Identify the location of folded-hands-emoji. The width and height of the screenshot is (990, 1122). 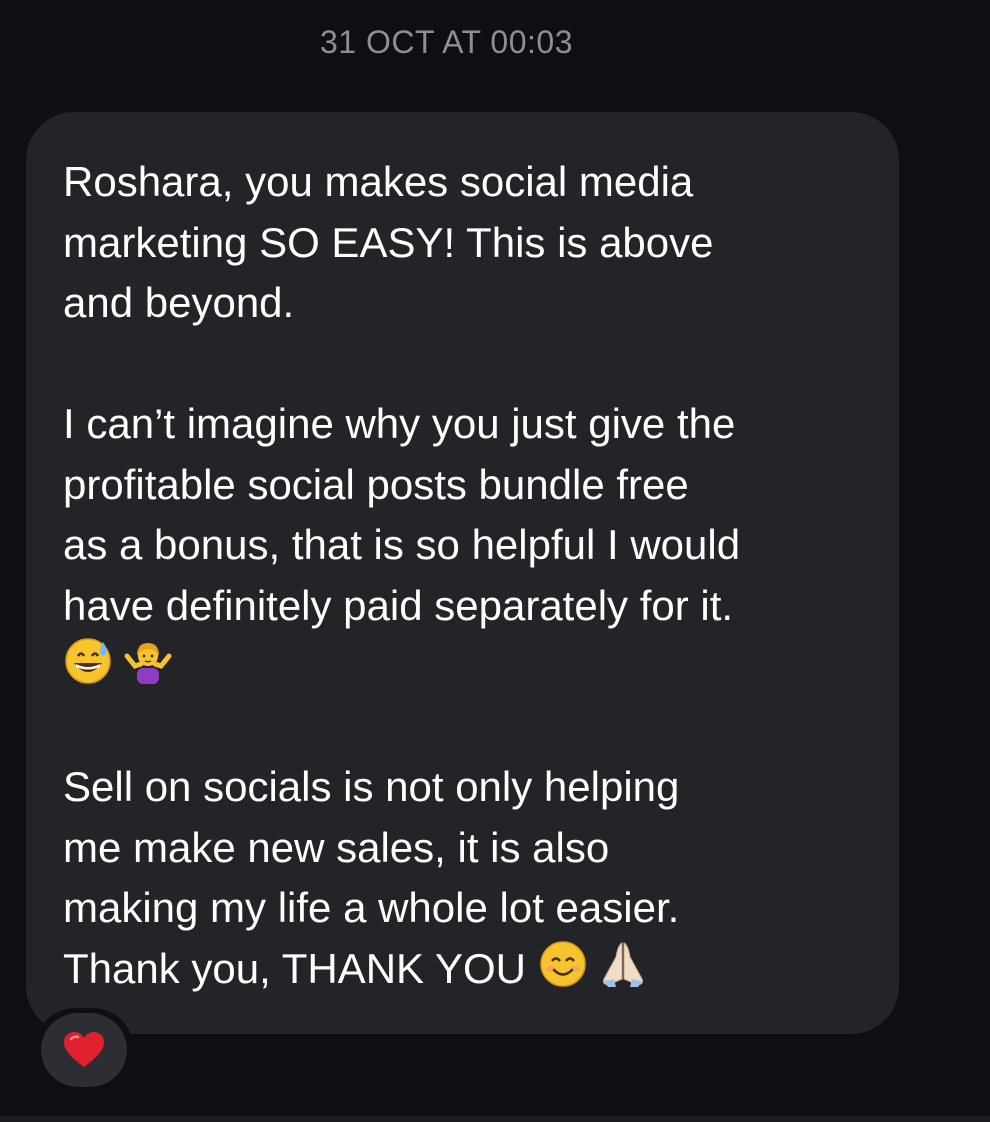
(623, 964).